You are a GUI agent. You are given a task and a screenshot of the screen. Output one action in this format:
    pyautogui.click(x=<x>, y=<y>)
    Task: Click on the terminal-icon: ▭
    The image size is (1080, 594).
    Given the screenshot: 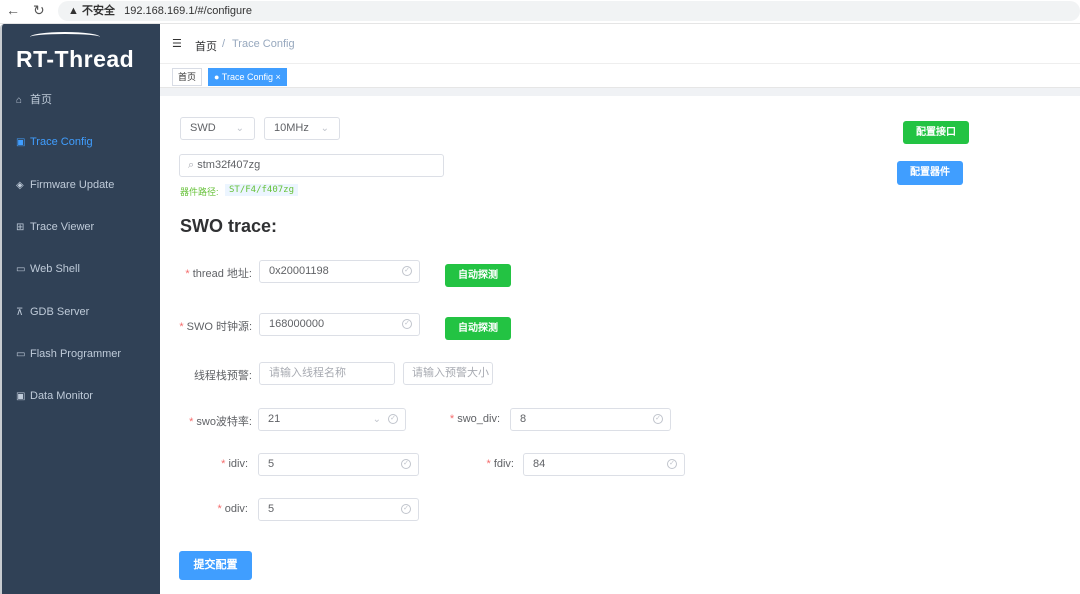 What is the action you would take?
    pyautogui.click(x=21, y=269)
    